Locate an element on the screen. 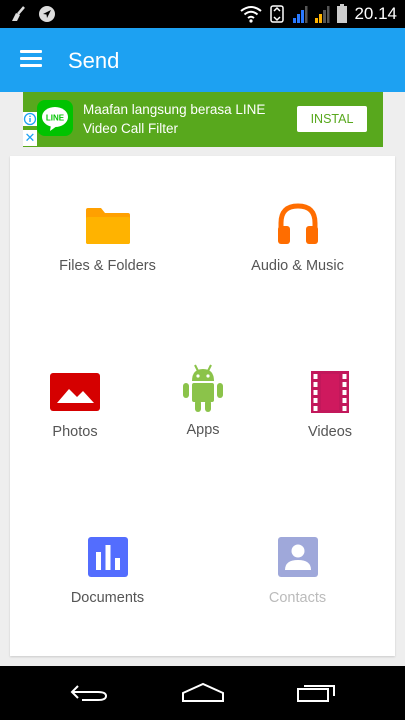 The width and height of the screenshot is (405, 720). tile-label: Files & Folders is located at coordinates (107, 266).